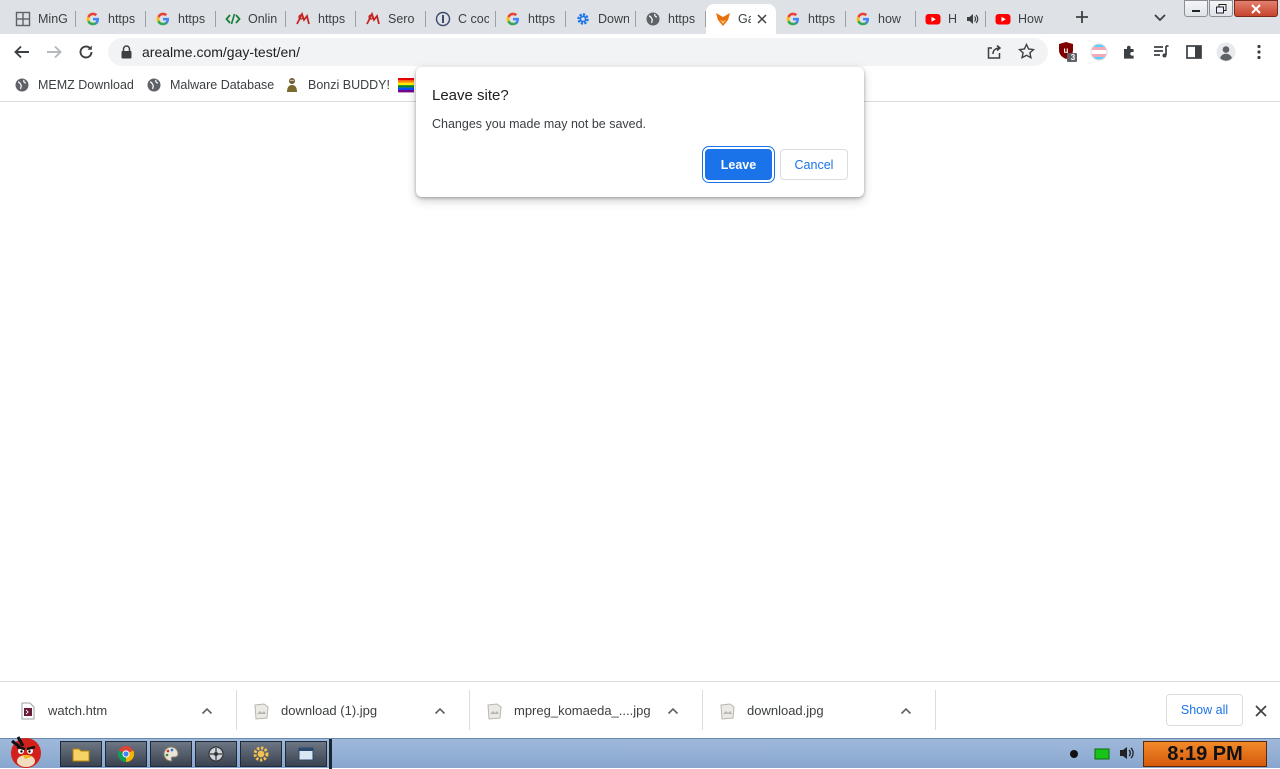 The image size is (1280, 769). What do you see at coordinates (1099, 52) in the screenshot?
I see `trans-flag-extension-icon` at bounding box center [1099, 52].